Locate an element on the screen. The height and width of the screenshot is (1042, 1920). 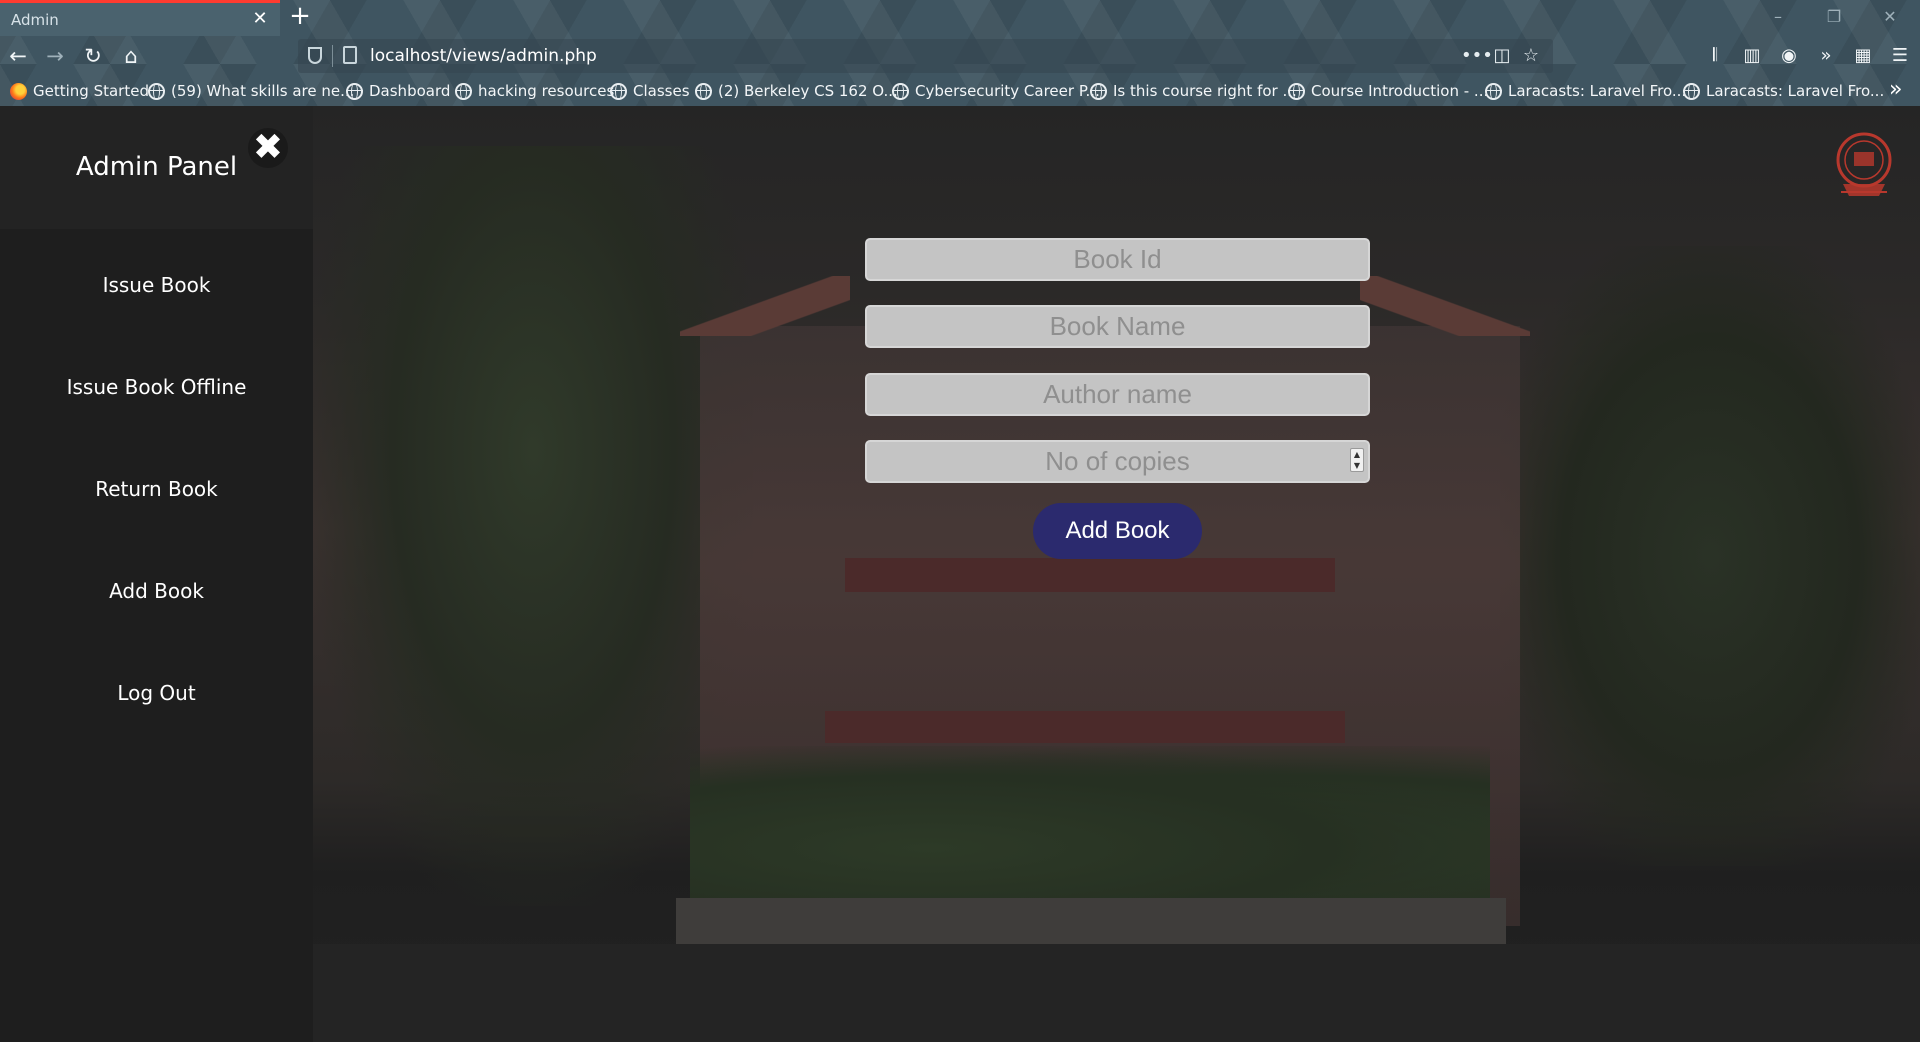
tab-bar: Admin ✕ + – ❐ ✕ is located at coordinates (960, 18).